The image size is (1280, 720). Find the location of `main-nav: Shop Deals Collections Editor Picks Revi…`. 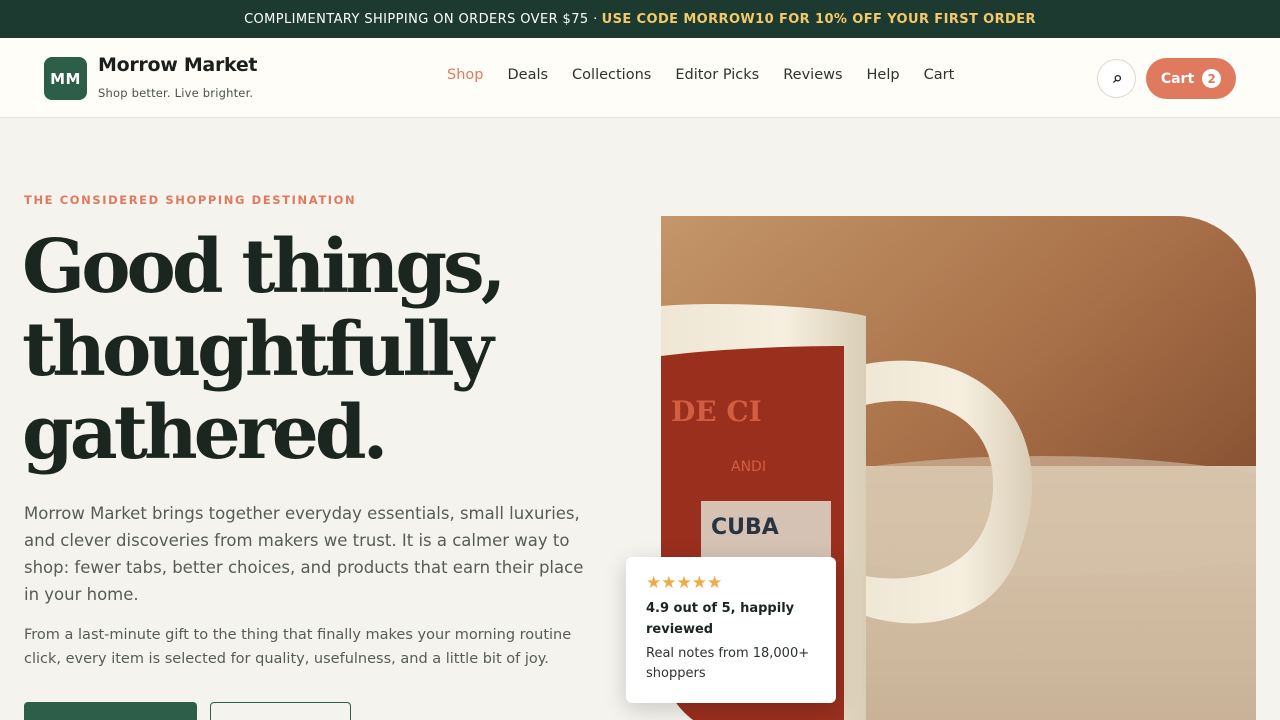

main-nav: Shop Deals Collections Editor Picks Revi… is located at coordinates (700, 75).